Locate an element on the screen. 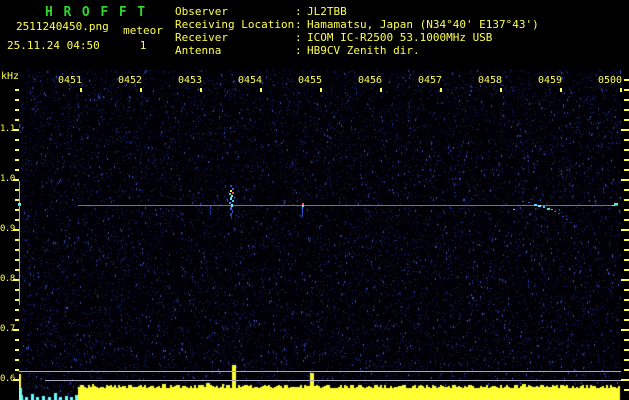 The width and height of the screenshot is (629, 400). info-value: HB9CV Zenith dir. is located at coordinates (363, 50).